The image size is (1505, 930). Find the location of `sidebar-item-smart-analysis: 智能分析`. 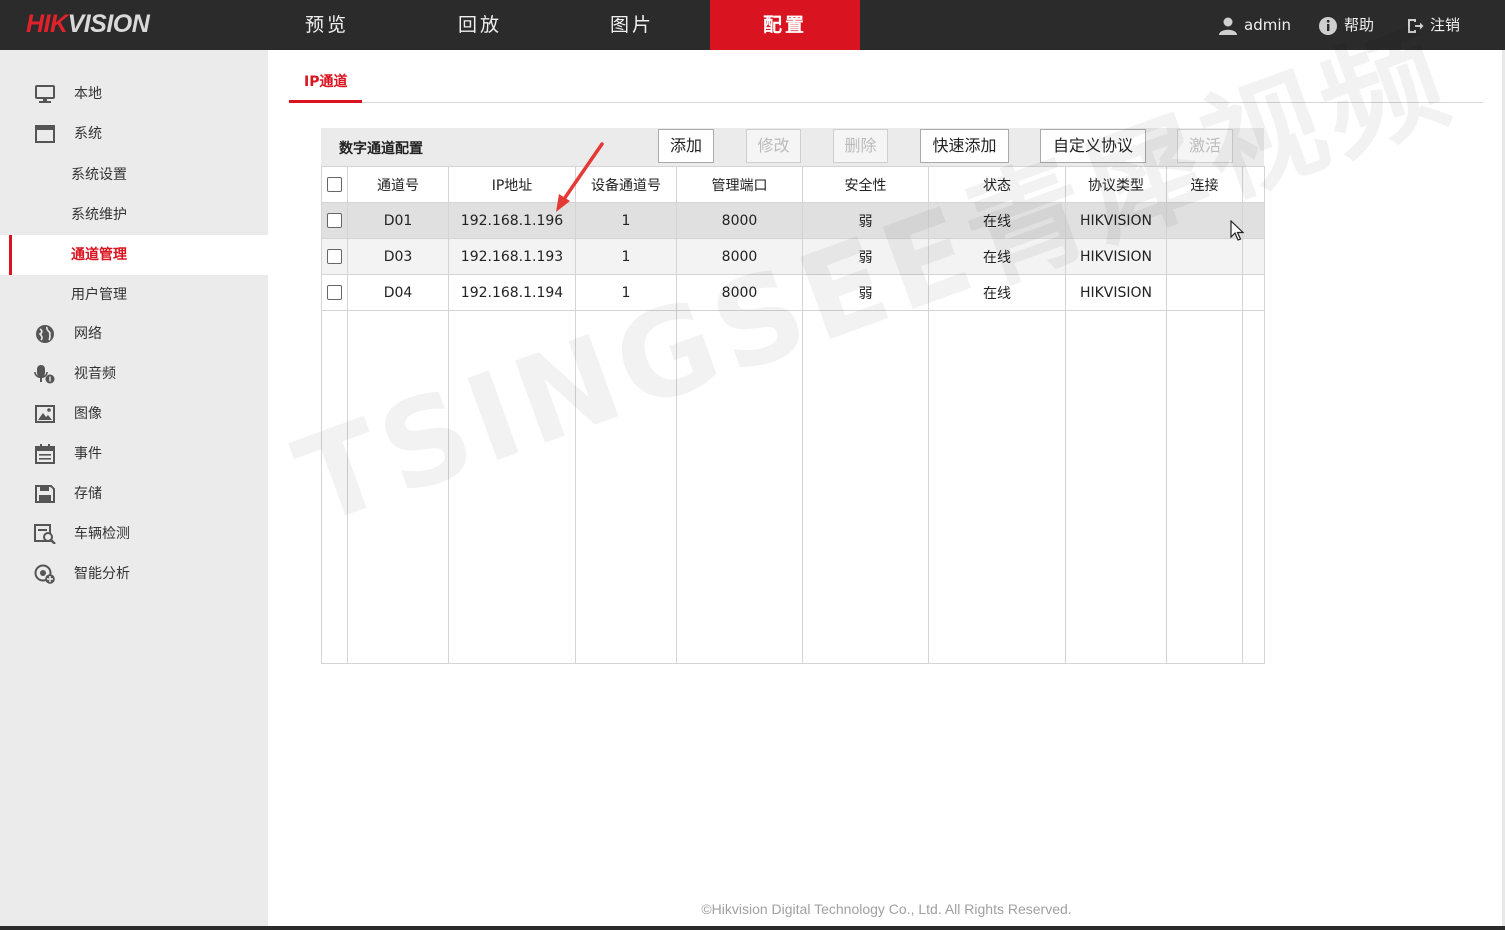

sidebar-item-smart-analysis: 智能分析 is located at coordinates (134, 574).